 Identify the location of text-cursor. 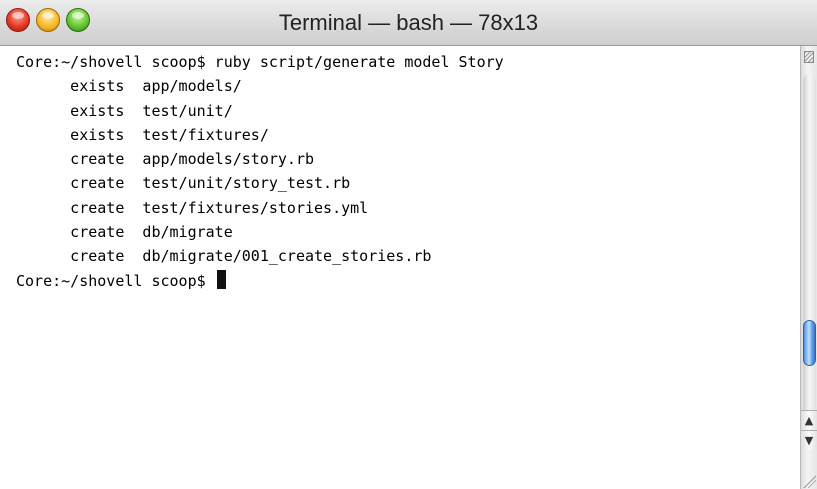
(221, 279).